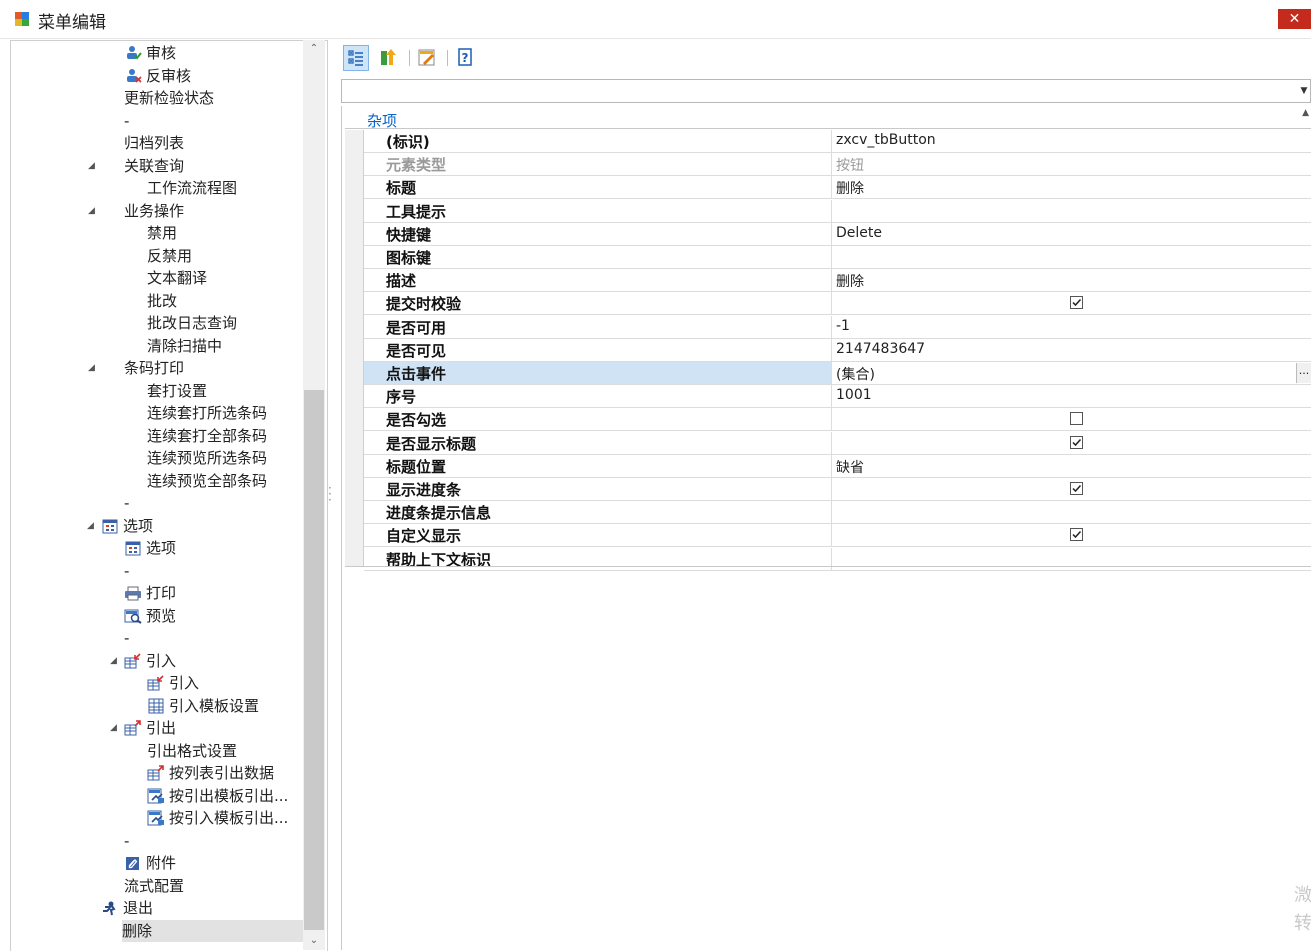  What do you see at coordinates (207, 413) in the screenshot?
I see `tree-item: 连续套打所选条码` at bounding box center [207, 413].